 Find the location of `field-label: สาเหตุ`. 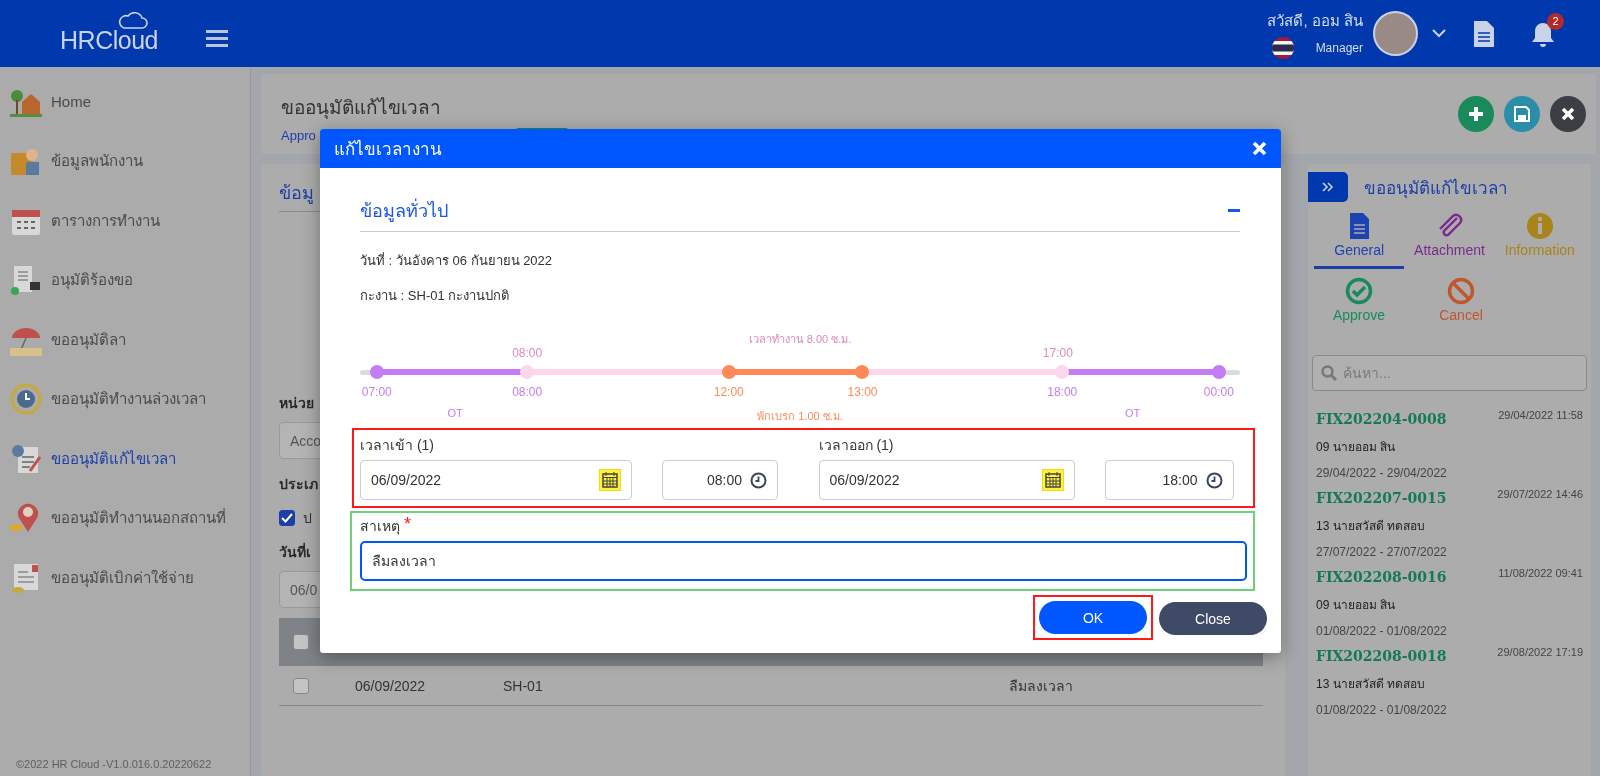

field-label: สาเหตุ is located at coordinates (380, 527).